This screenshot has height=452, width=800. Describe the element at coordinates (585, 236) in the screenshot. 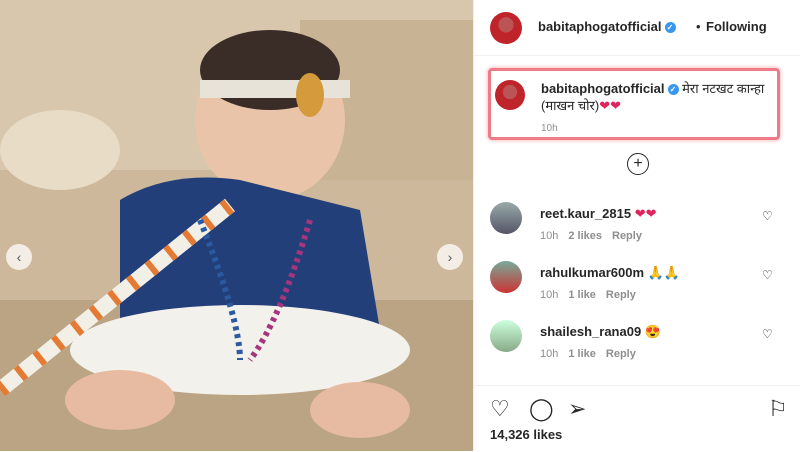

I see `comment-likes: 2 likes` at that location.